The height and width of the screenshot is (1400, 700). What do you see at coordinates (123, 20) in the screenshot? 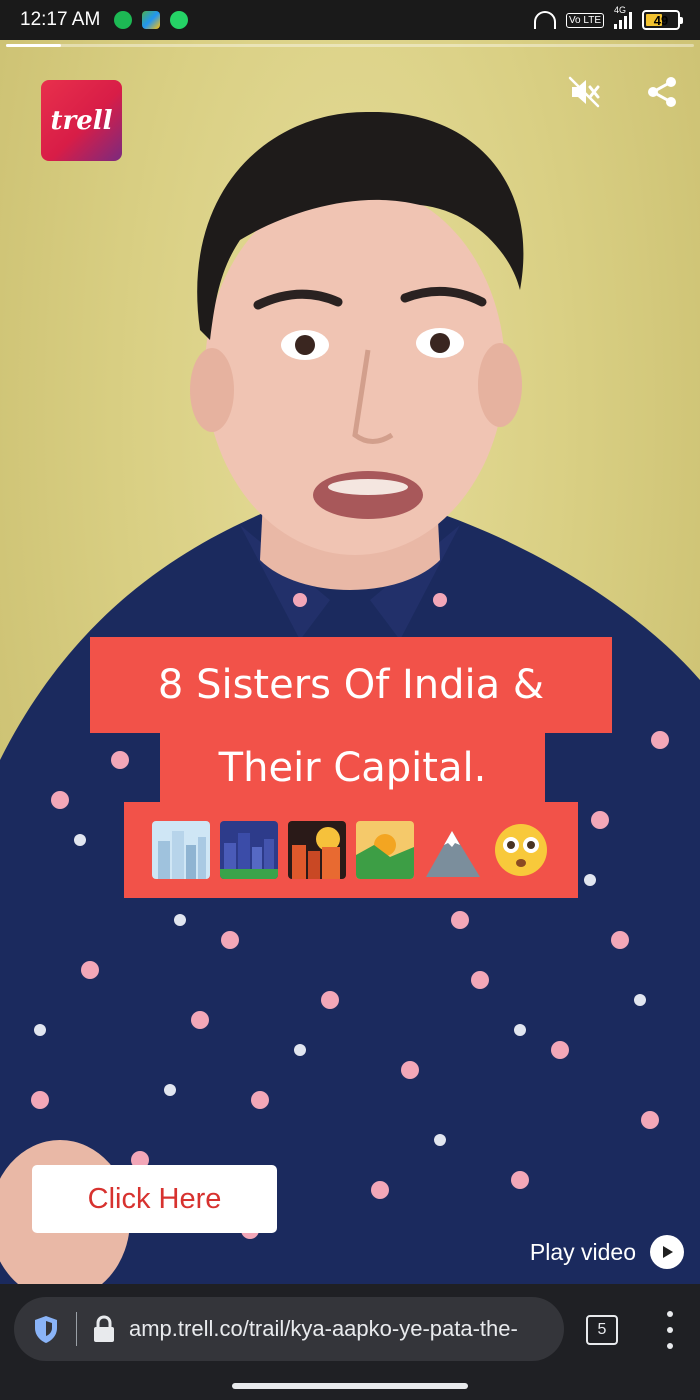
I see `spotify-icon` at bounding box center [123, 20].